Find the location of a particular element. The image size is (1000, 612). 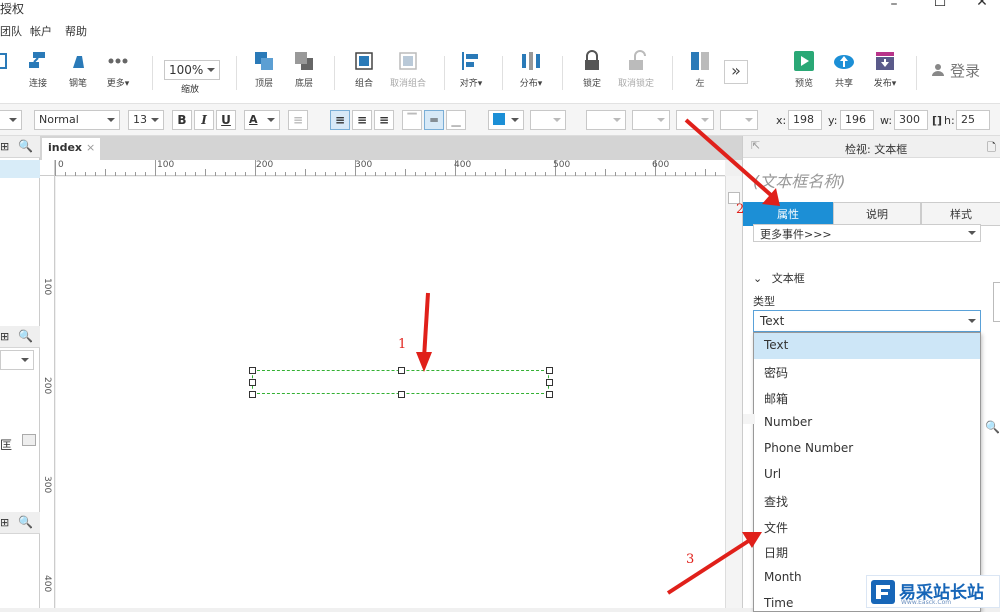

annotation-number-2: 2 is located at coordinates (740, 209).